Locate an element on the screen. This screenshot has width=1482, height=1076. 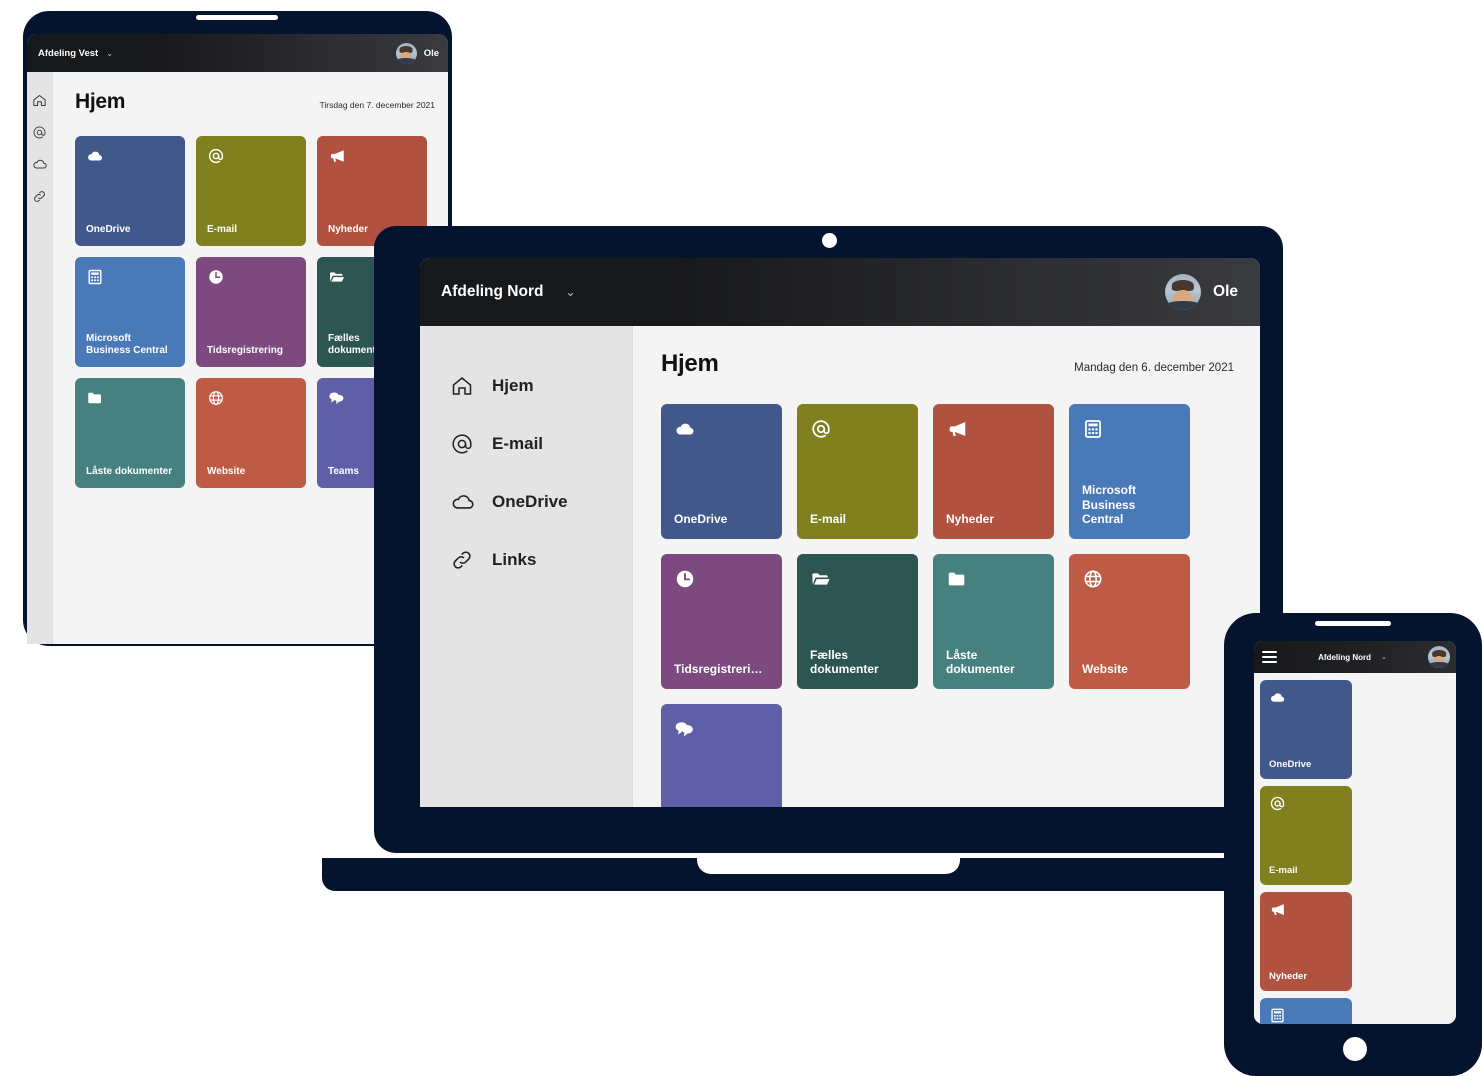
home-icon is located at coordinates (464, 386).